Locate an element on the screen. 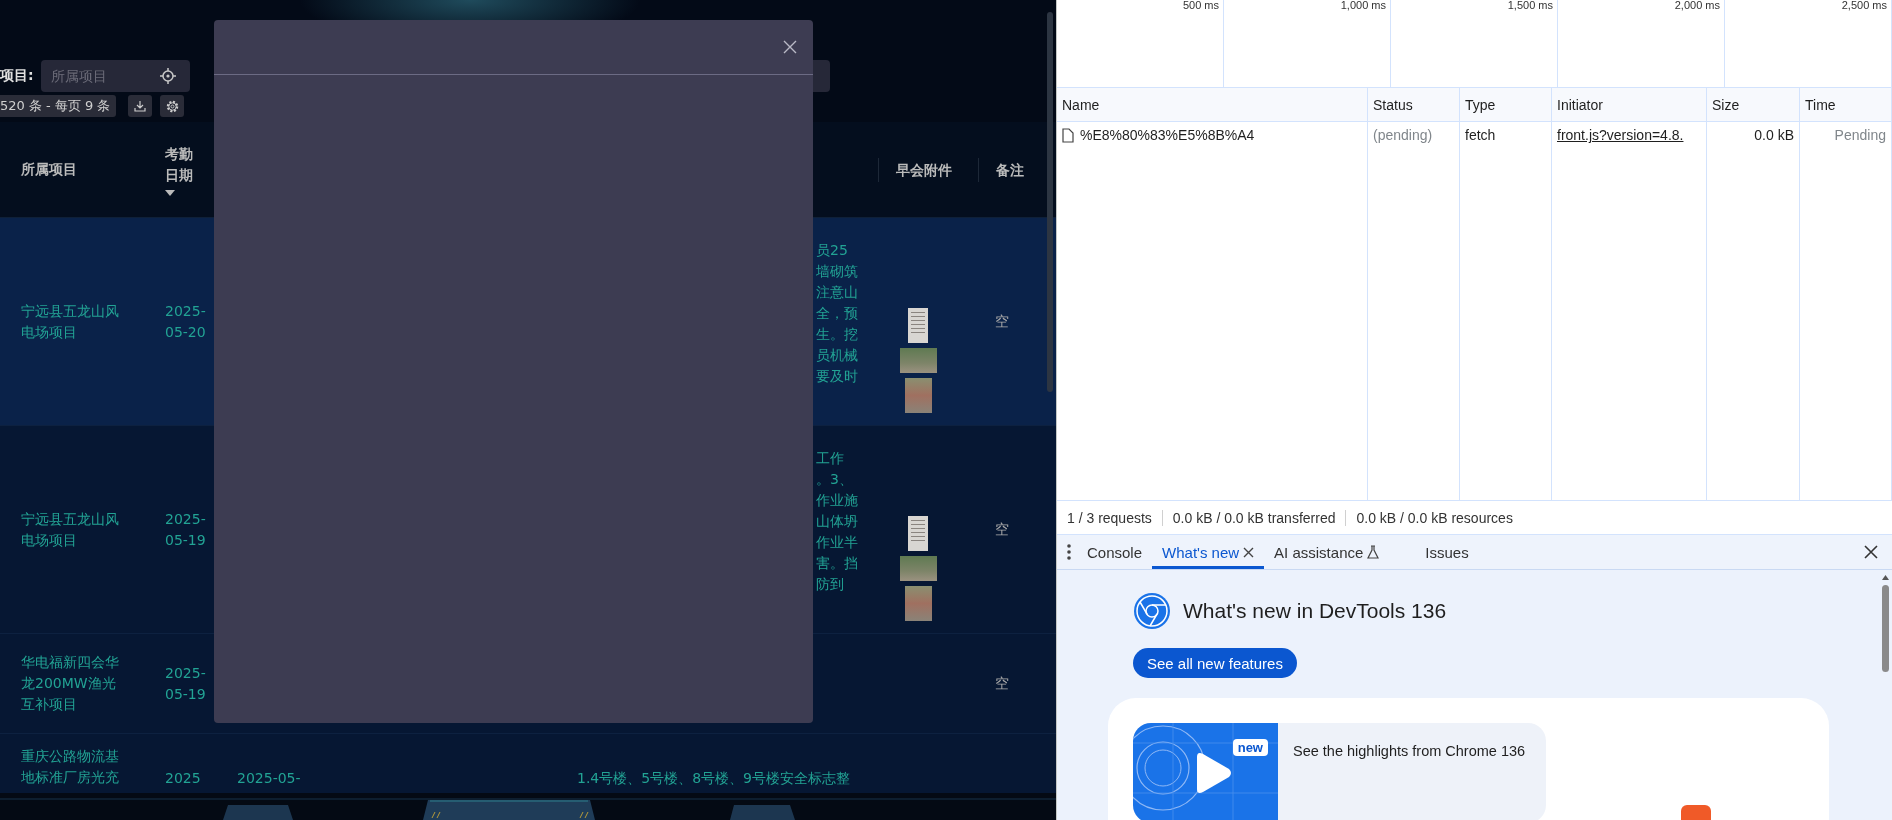  column-header: Name is located at coordinates (1212, 105).